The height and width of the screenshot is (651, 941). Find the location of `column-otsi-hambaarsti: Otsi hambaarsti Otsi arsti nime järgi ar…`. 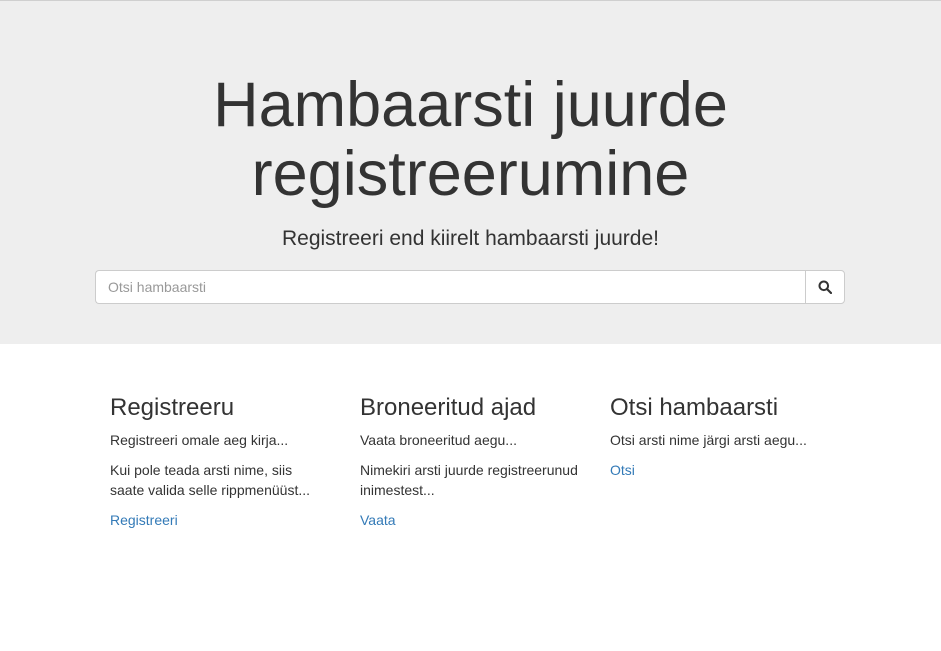

column-otsi-hambaarsti: Otsi hambaarsti Otsi arsti nime järgi ar… is located at coordinates (720, 461).